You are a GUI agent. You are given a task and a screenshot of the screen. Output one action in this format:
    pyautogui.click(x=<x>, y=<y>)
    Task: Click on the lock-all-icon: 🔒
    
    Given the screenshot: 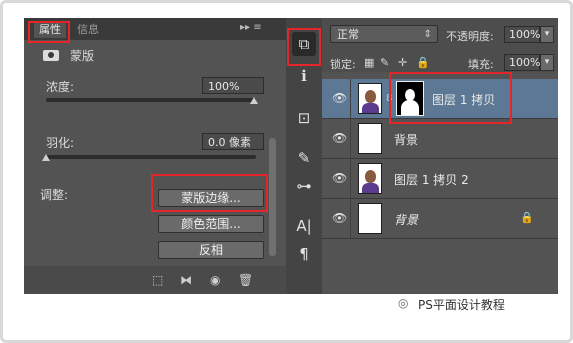 What is the action you would take?
    pyautogui.click(x=423, y=62)
    